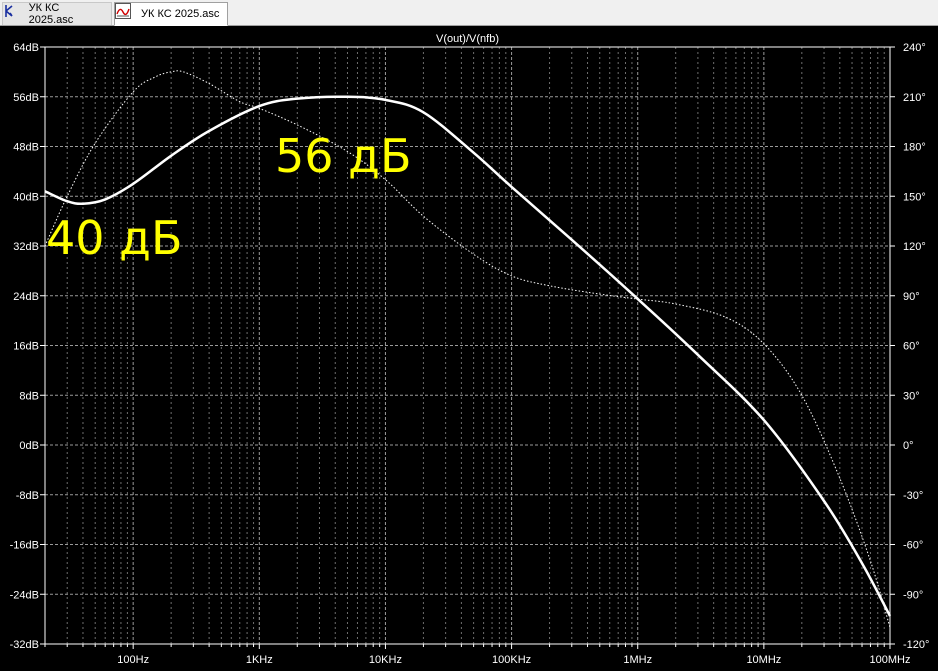 This screenshot has height=671, width=938. I want to click on y-right-tick-label: -120°, so click(916, 645).